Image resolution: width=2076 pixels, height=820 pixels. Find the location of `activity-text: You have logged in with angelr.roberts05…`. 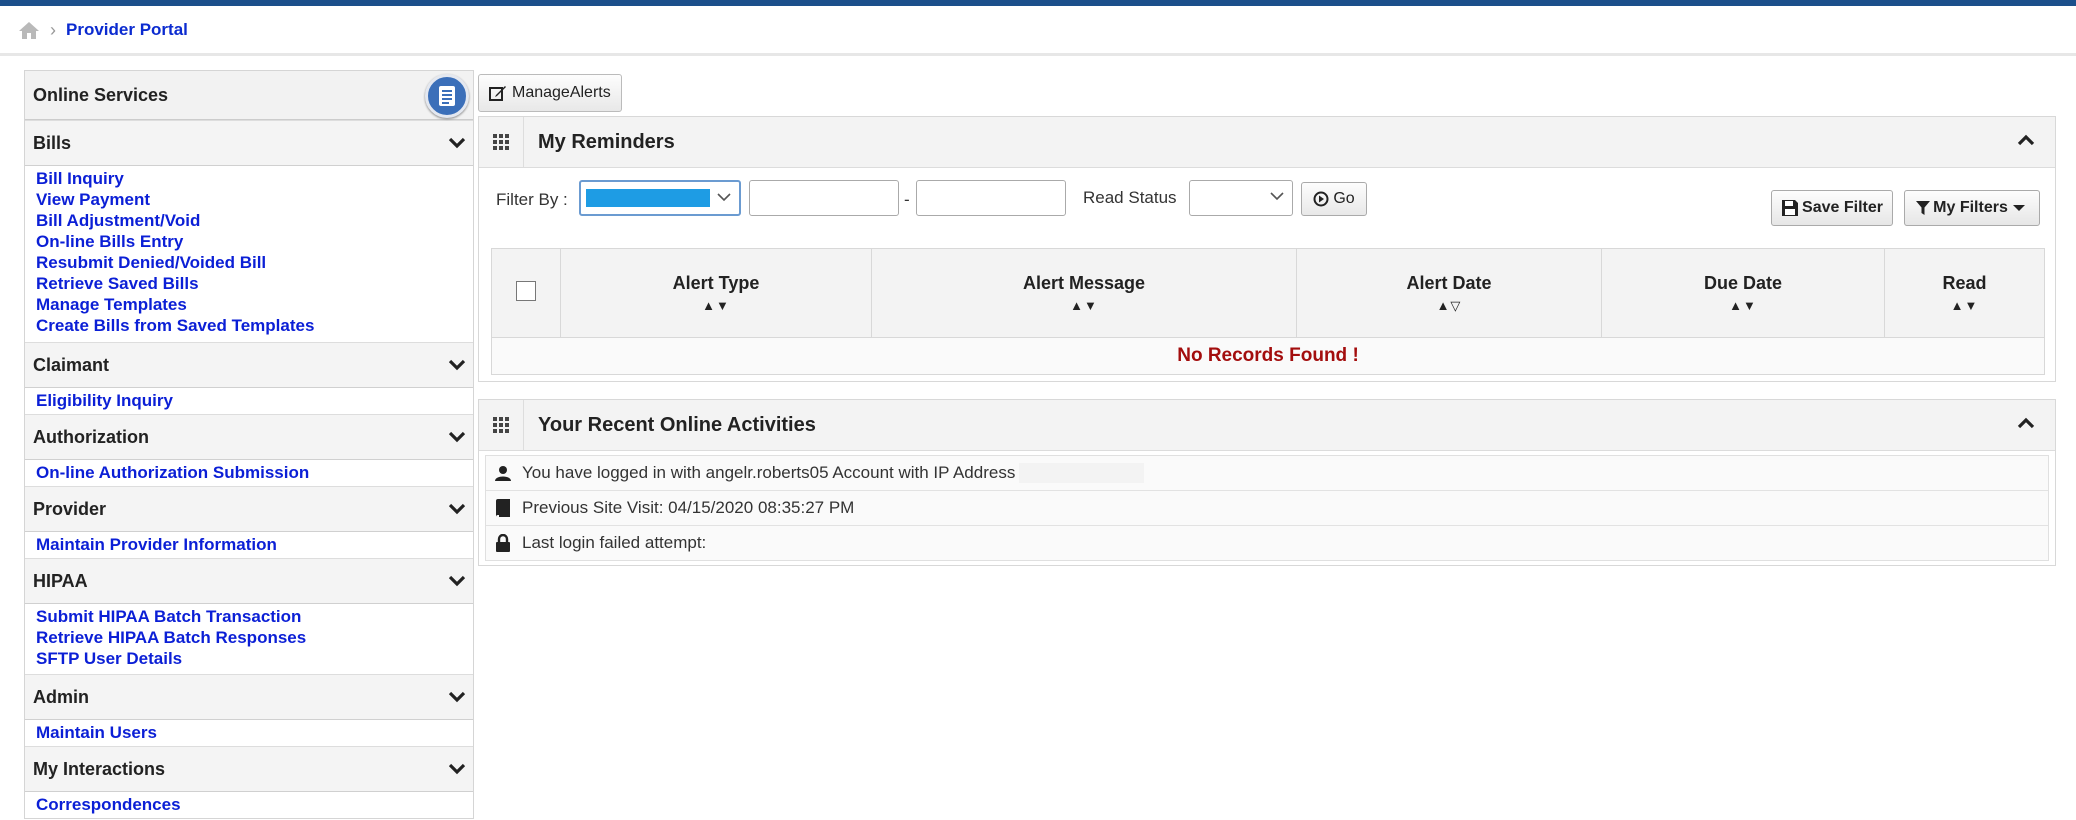

activity-text: You have logged in with angelr.roberts05… is located at coordinates (769, 472).